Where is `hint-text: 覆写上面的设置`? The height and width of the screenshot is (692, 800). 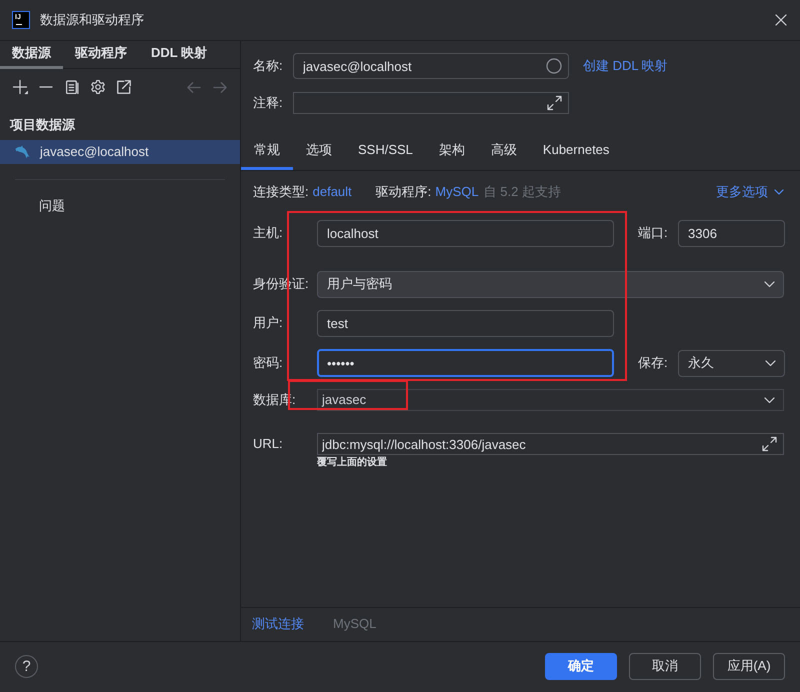
hint-text: 覆写上面的设置 is located at coordinates (352, 463).